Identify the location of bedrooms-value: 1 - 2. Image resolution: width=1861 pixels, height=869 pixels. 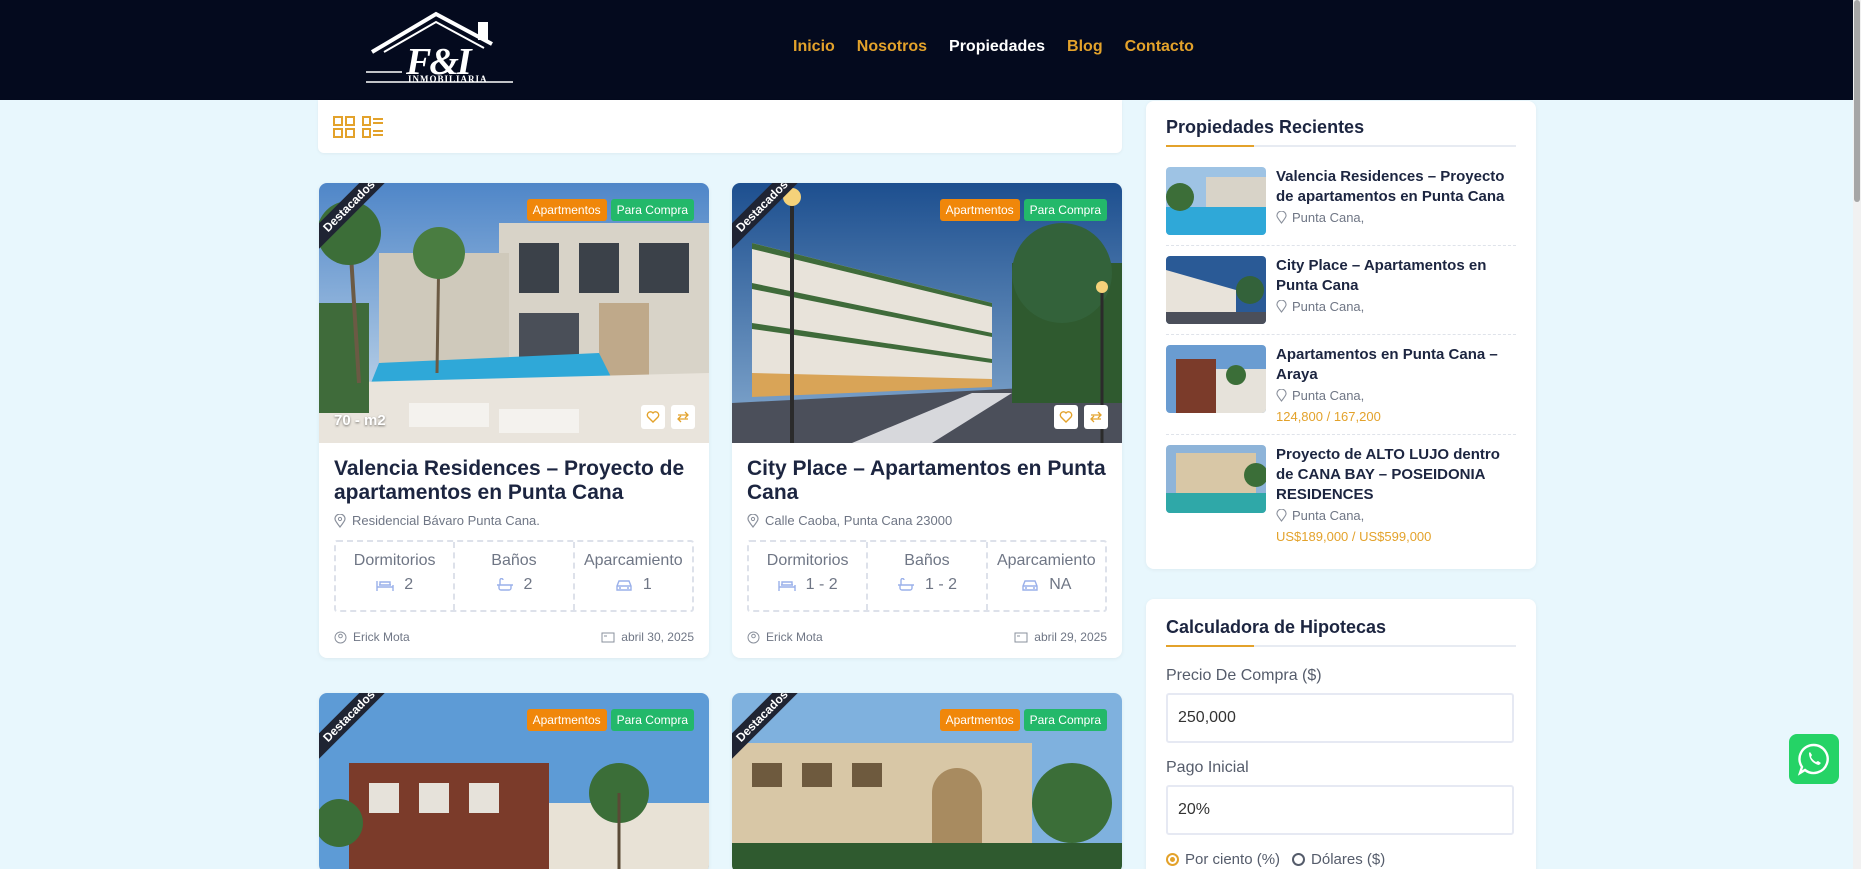
(821, 584).